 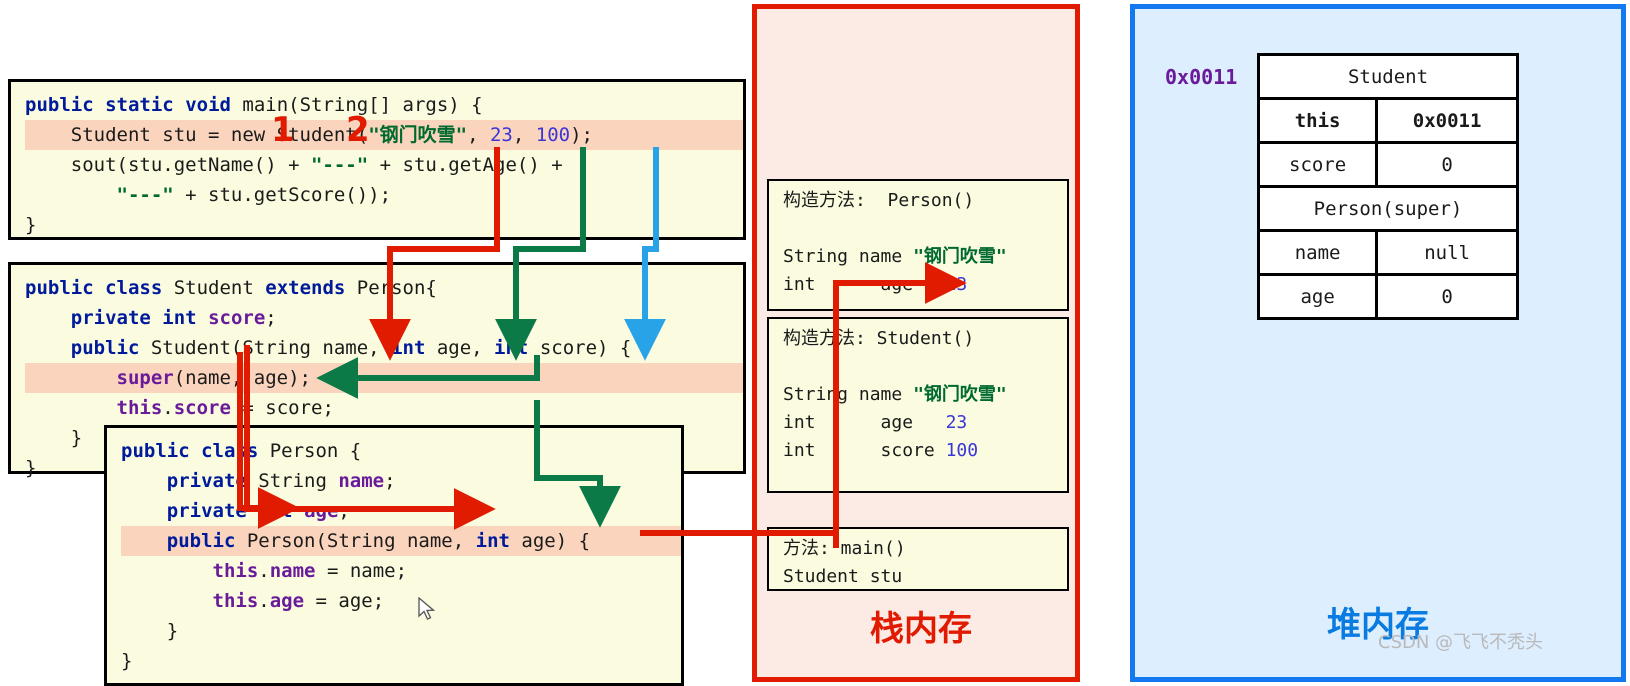 What do you see at coordinates (879, 200) in the screenshot?
I see `frame-header: 构造方法: Person()` at bounding box center [879, 200].